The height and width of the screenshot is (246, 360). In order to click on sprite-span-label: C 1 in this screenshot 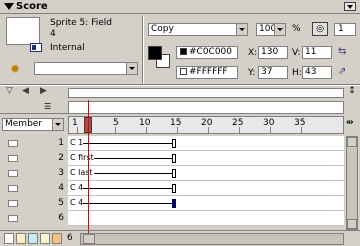, I will do `click(77, 142)`.